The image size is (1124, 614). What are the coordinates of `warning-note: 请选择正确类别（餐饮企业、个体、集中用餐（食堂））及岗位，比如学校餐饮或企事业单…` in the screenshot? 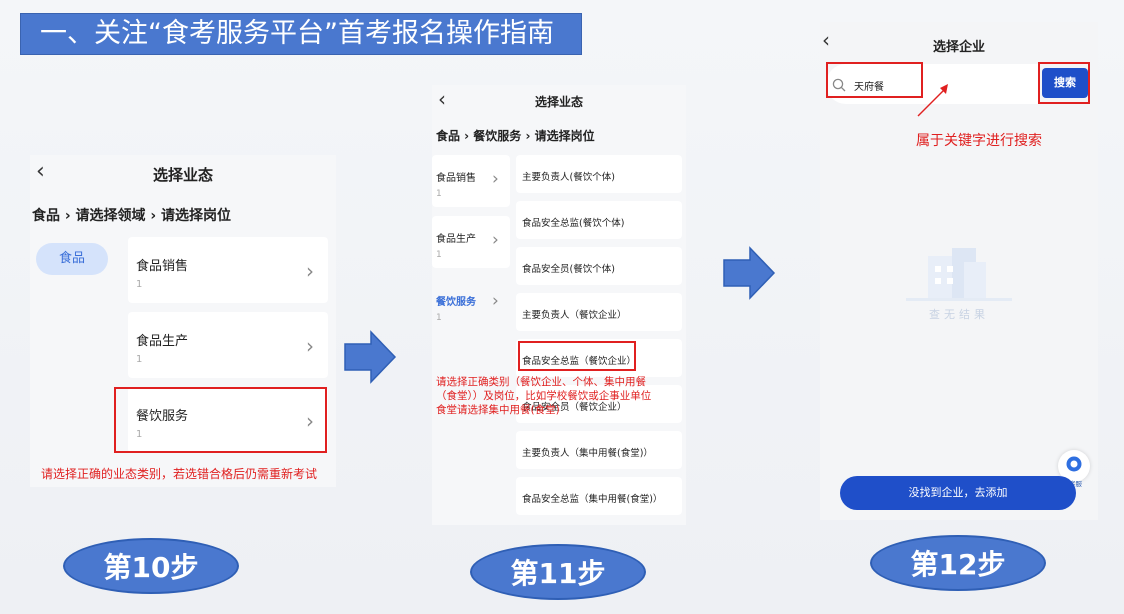 It's located at (544, 396).